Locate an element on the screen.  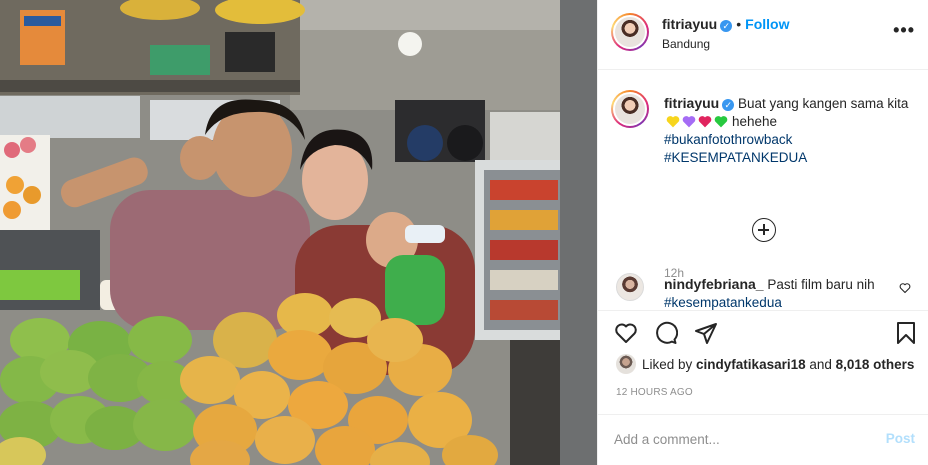
caption-body: Buat yang kangen sama kita is located at coordinates (823, 103).